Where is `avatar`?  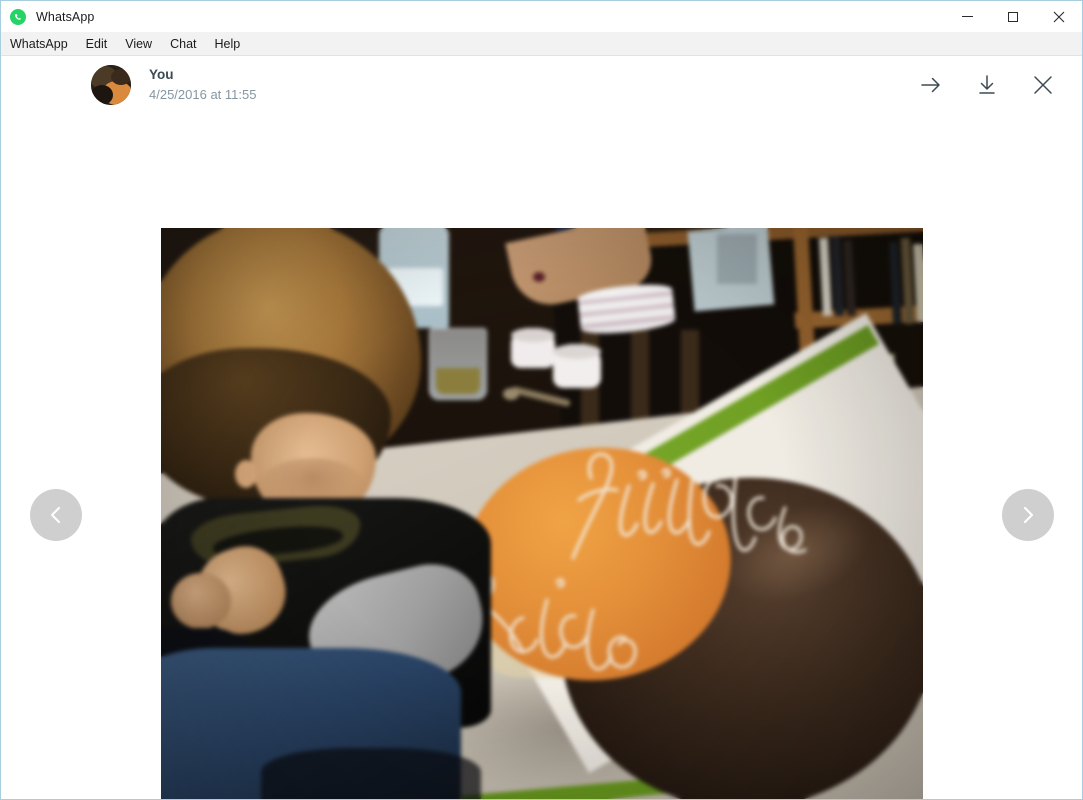 avatar is located at coordinates (111, 85).